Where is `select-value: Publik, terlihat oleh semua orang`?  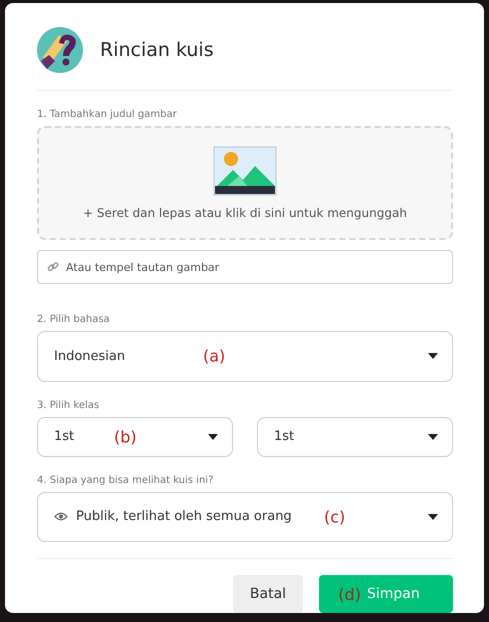
select-value: Publik, terlihat oleh semua orang is located at coordinates (184, 516).